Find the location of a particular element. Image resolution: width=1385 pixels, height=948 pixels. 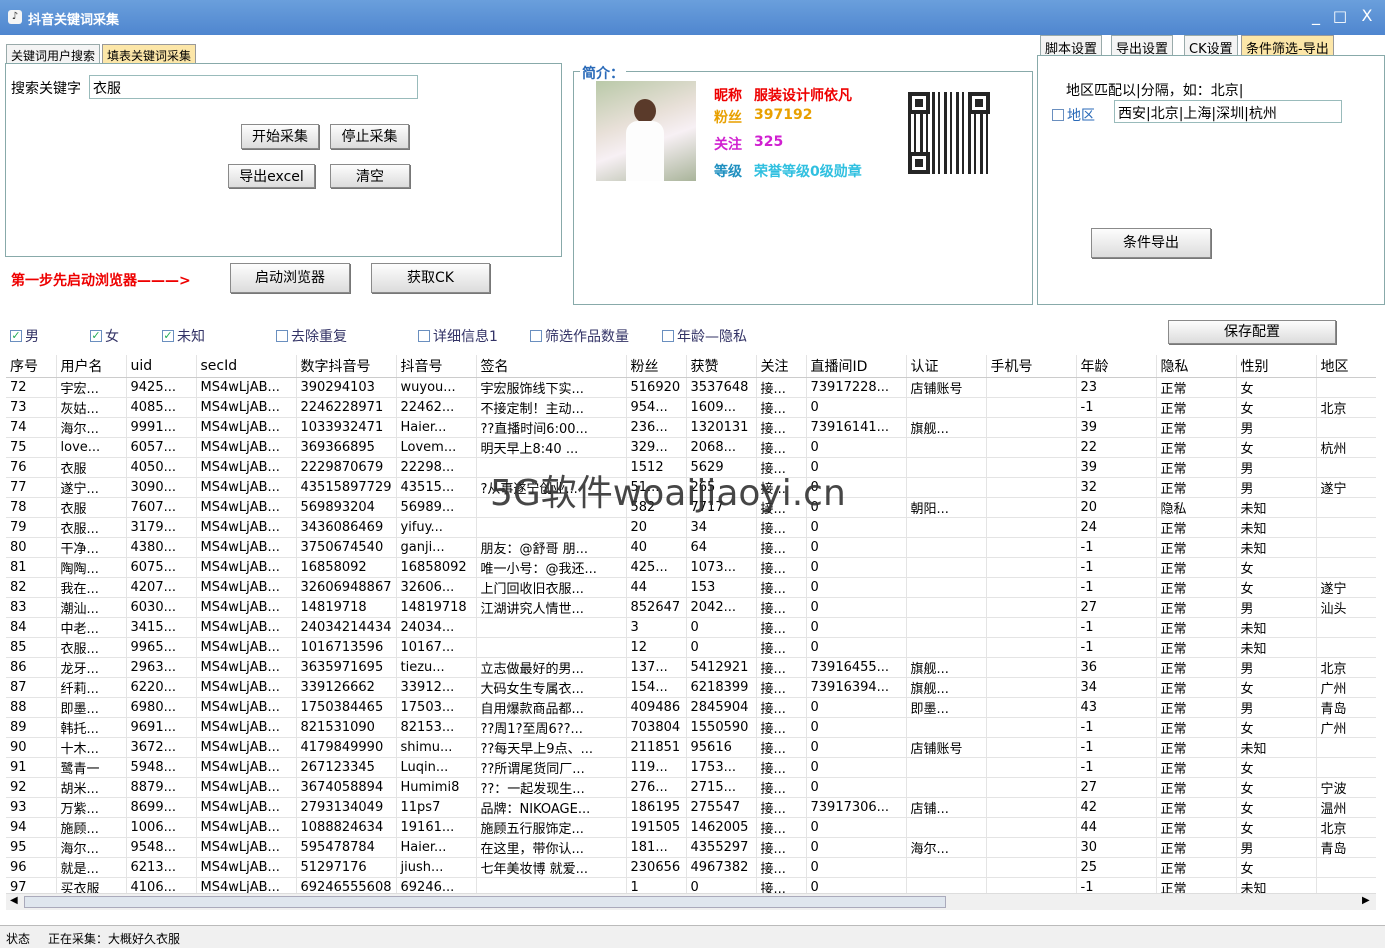

column-header: 地区 is located at coordinates (1346, 366).